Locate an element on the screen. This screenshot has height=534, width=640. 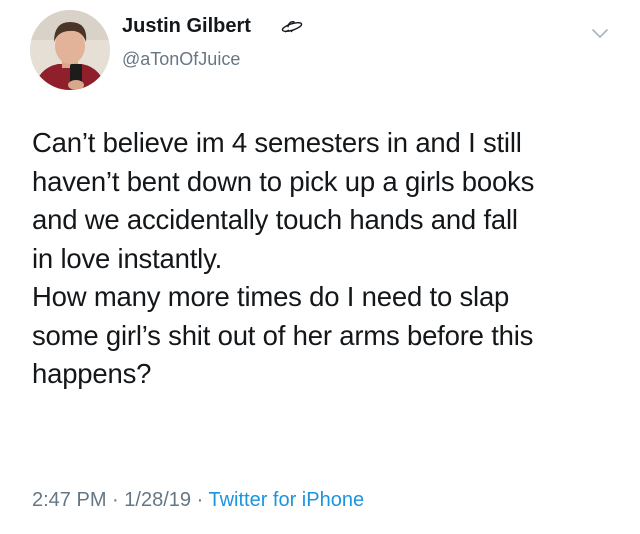
display-name: Justin Gilbert is located at coordinates (186, 26).